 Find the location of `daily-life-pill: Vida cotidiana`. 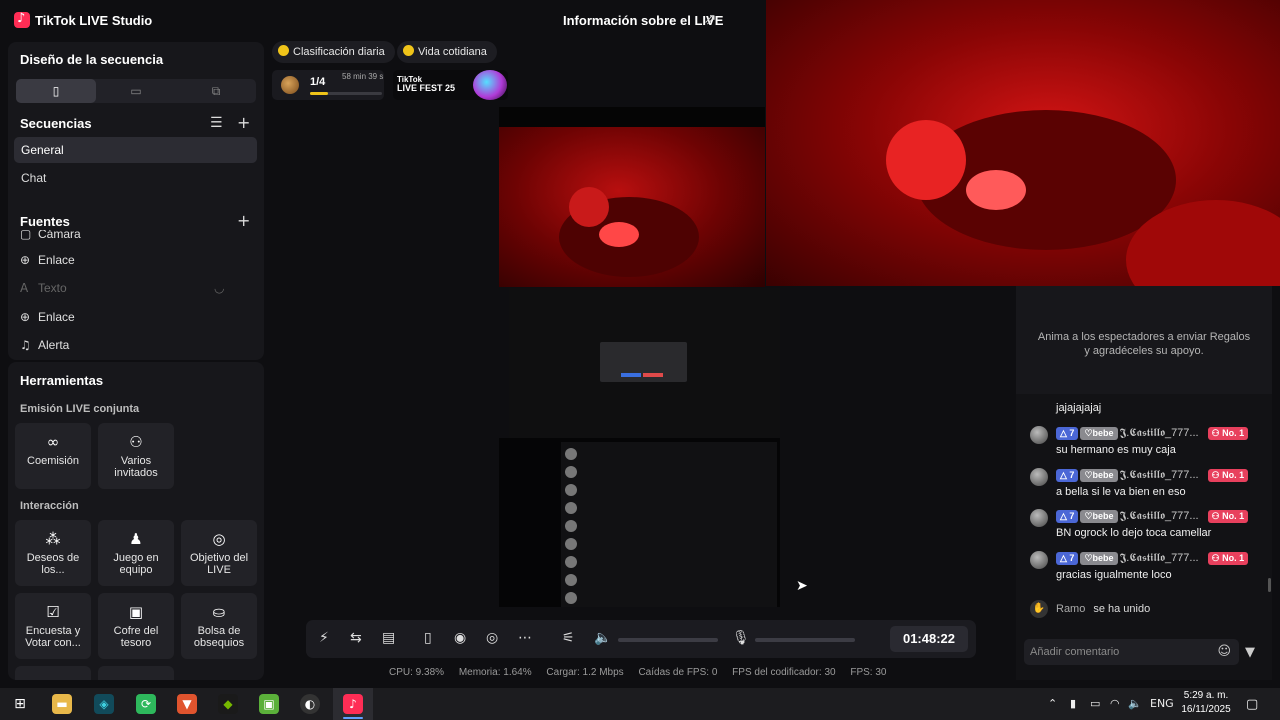

daily-life-pill: Vida cotidiana is located at coordinates (447, 52).